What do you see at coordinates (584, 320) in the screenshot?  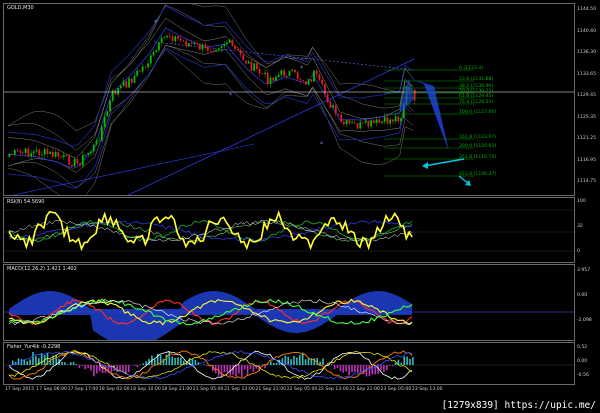 I see `macd-axis-label: -2.098` at bounding box center [584, 320].